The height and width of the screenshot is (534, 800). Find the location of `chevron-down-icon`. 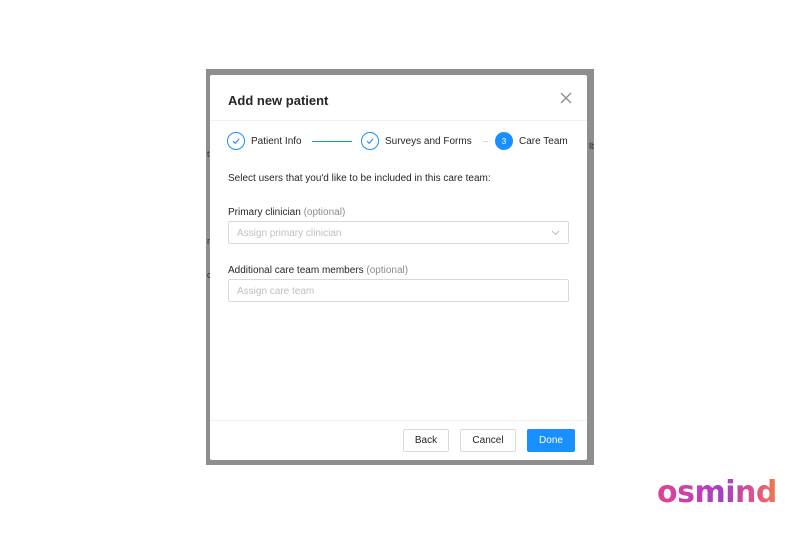

chevron-down-icon is located at coordinates (555, 233).